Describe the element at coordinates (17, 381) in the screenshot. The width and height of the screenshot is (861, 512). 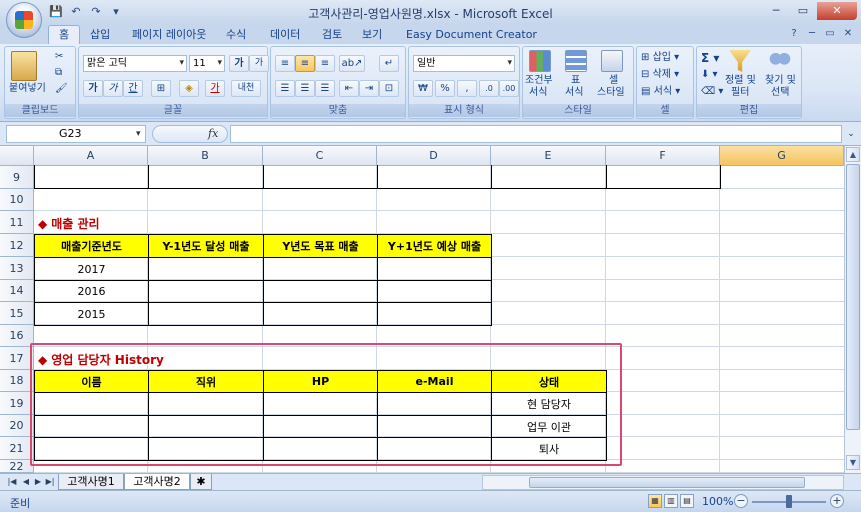
I see `row-header-18: 18` at that location.